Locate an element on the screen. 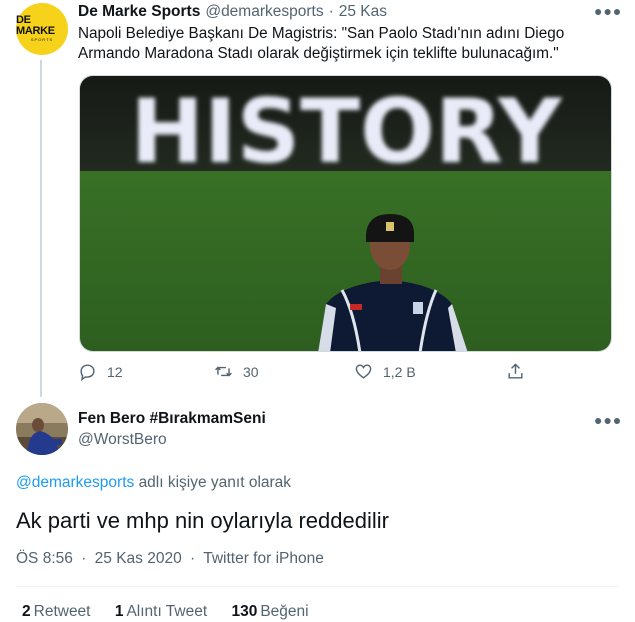 The width and height of the screenshot is (635, 622). tweet-header: De Marke Sports @demarkesports · 25 Kas is located at coordinates (232, 12).